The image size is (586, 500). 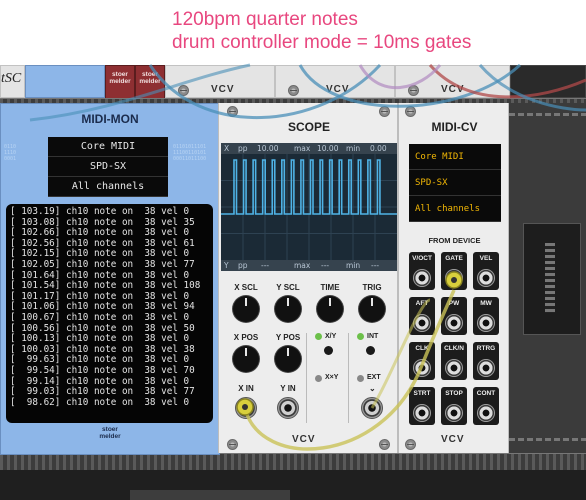 What do you see at coordinates (328, 148) in the screenshot?
I see `scope-hdr-max-val: 10.00` at bounding box center [328, 148].